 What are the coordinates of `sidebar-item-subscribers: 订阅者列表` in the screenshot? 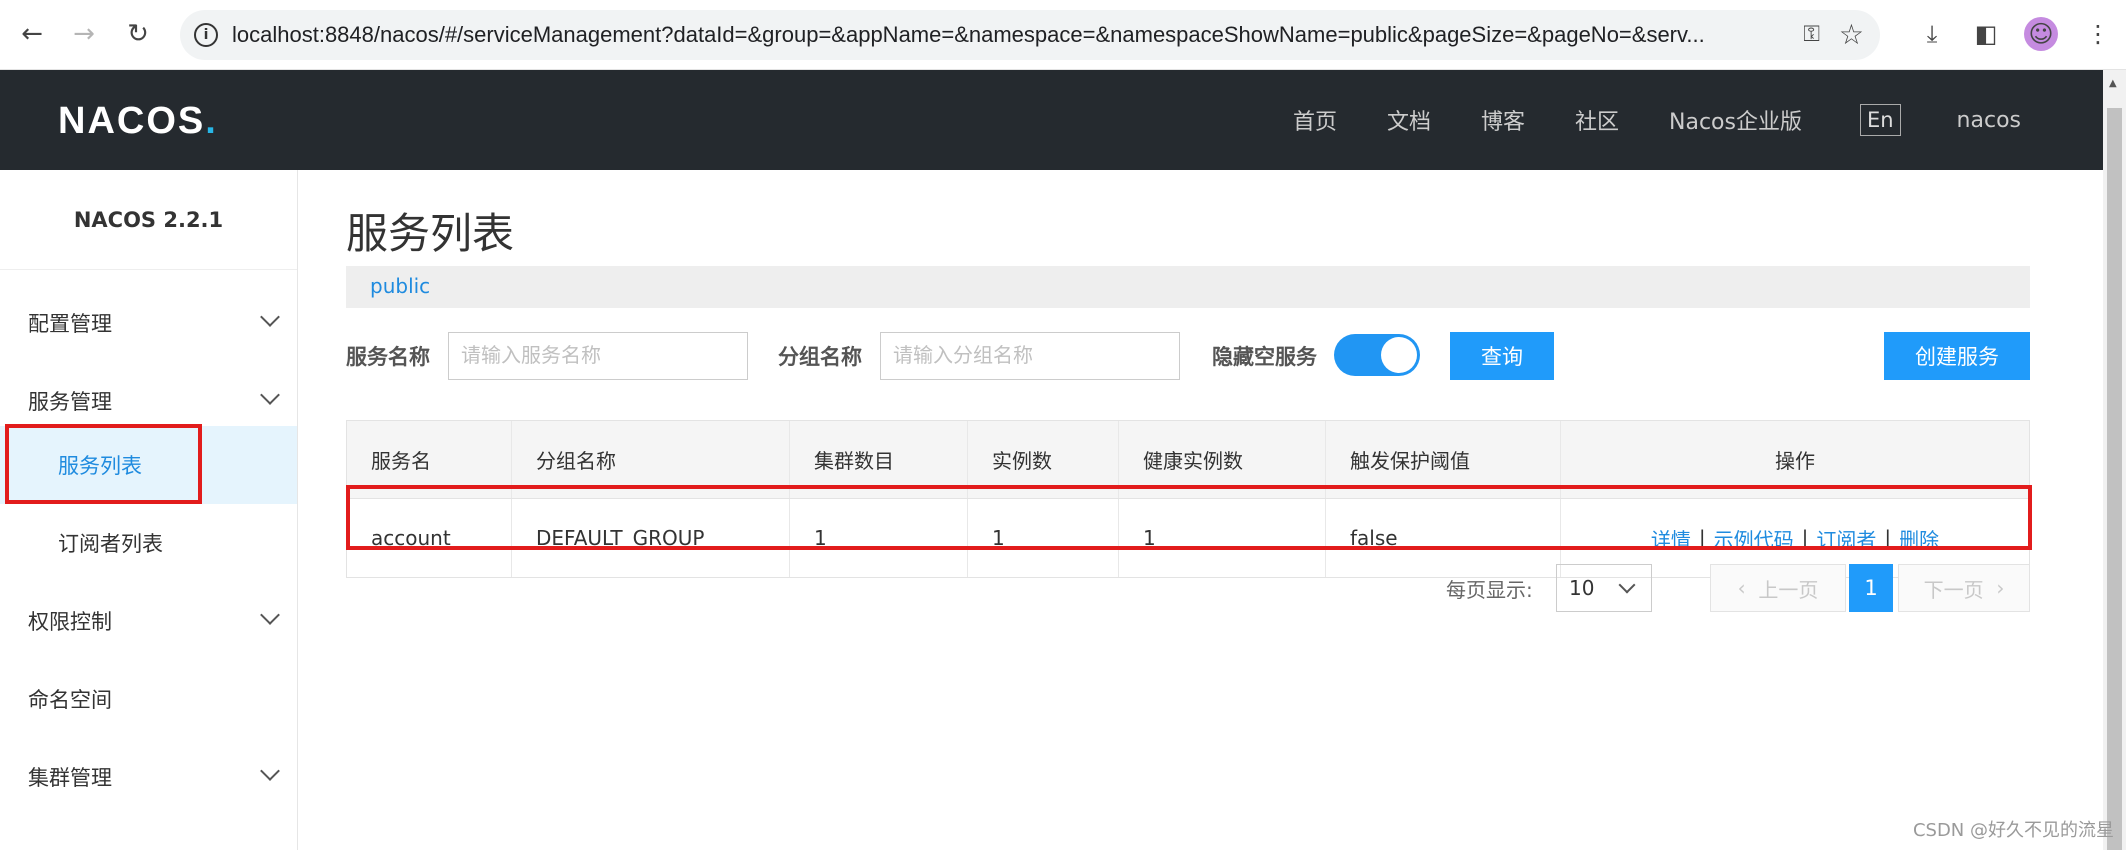 It's located at (148, 543).